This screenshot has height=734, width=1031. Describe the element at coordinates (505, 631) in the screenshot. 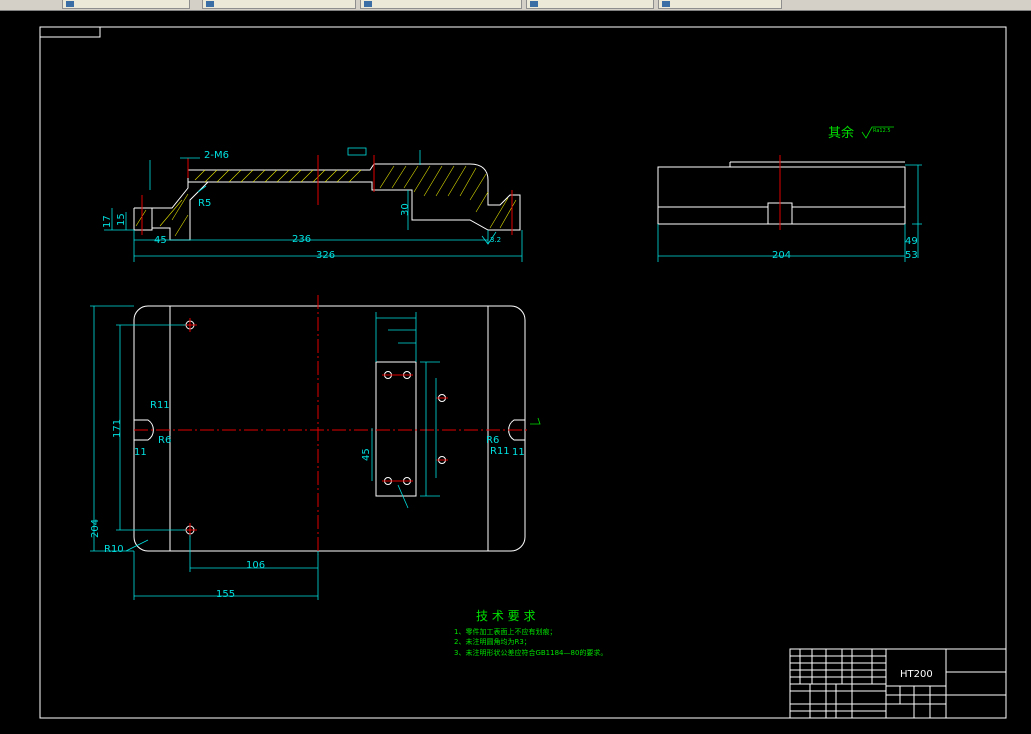

I see `tech-item-1: 1、零件加工表面上不应有划痕；` at that location.